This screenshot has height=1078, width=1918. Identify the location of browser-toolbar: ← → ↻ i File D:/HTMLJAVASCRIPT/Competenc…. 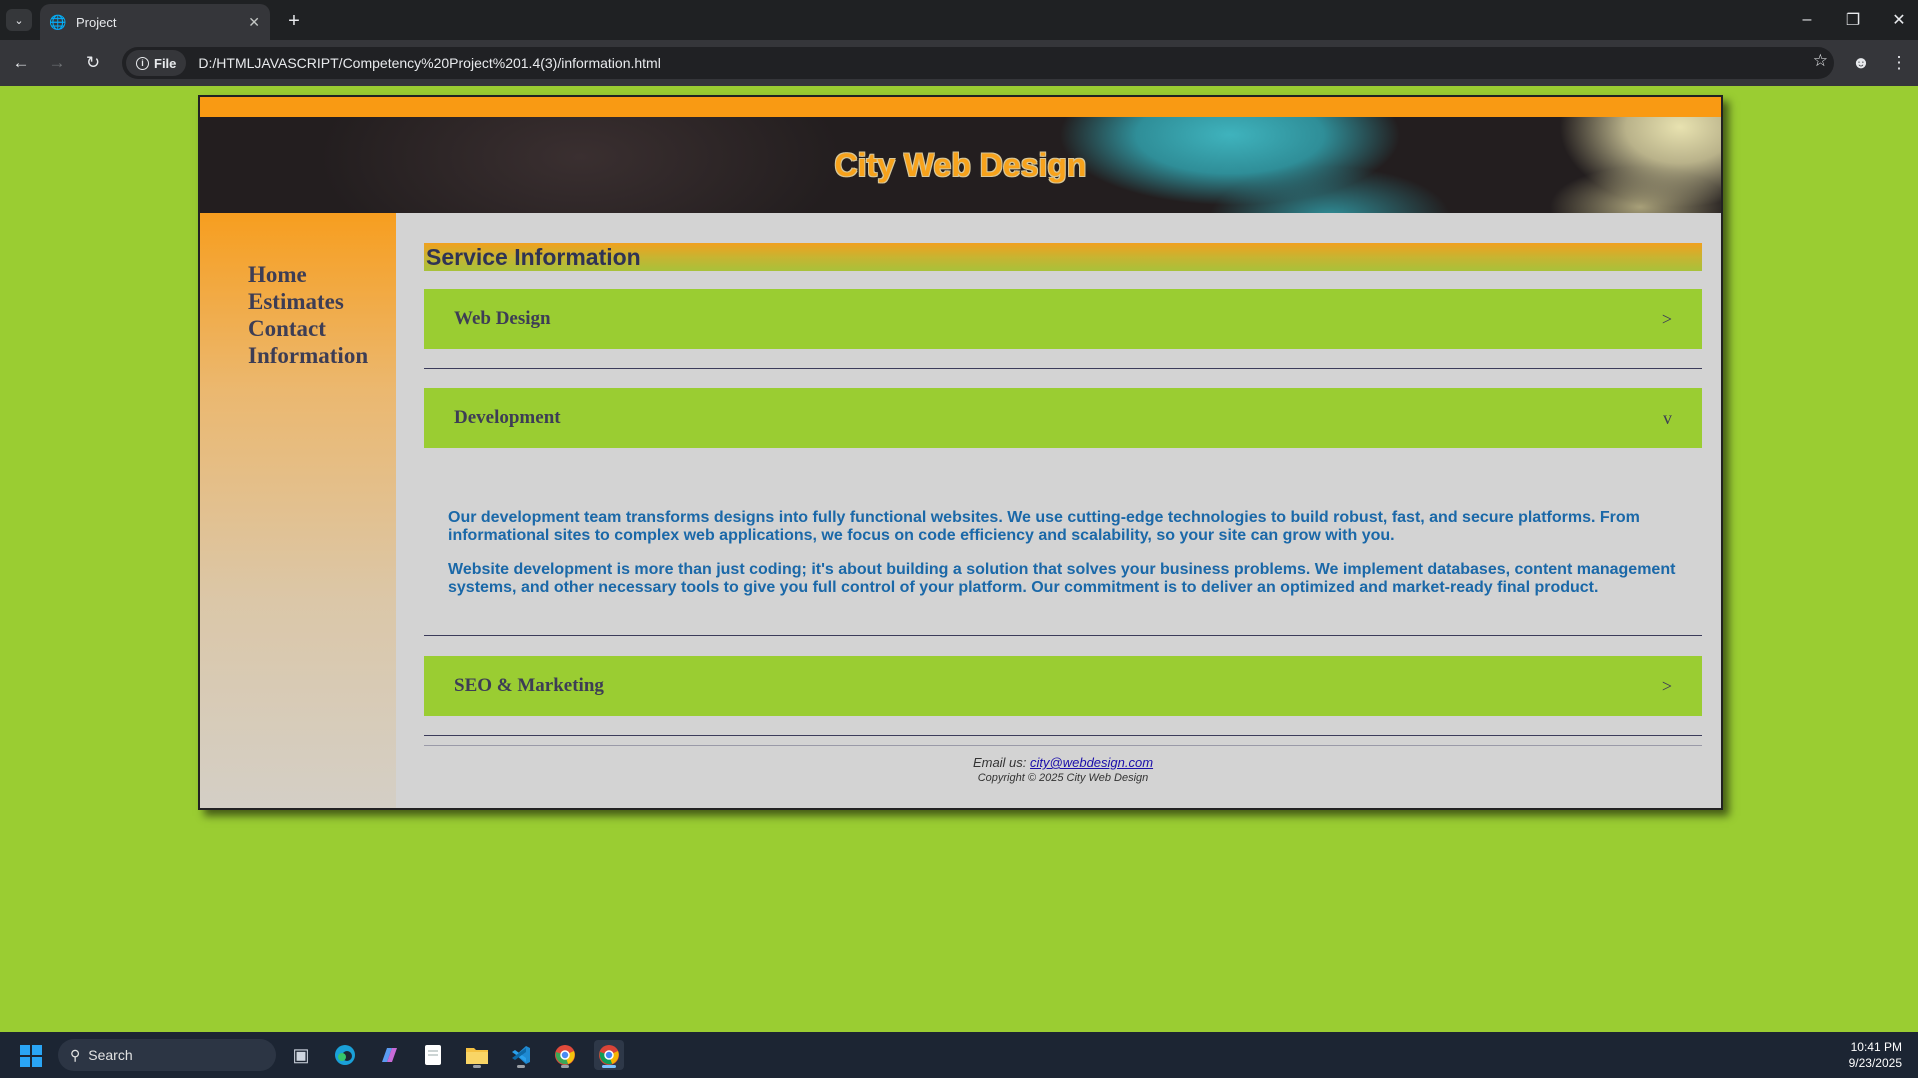
(959, 63).